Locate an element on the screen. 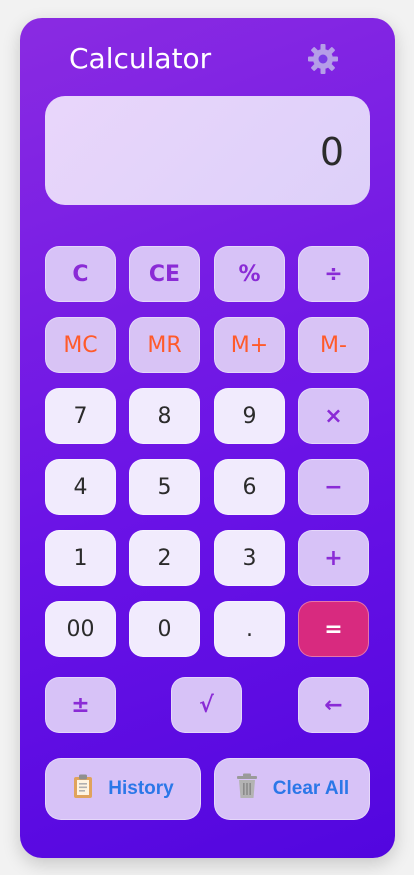 Image resolution: width=414 pixels, height=875 pixels. digit-3-button: 3 is located at coordinates (249, 558).